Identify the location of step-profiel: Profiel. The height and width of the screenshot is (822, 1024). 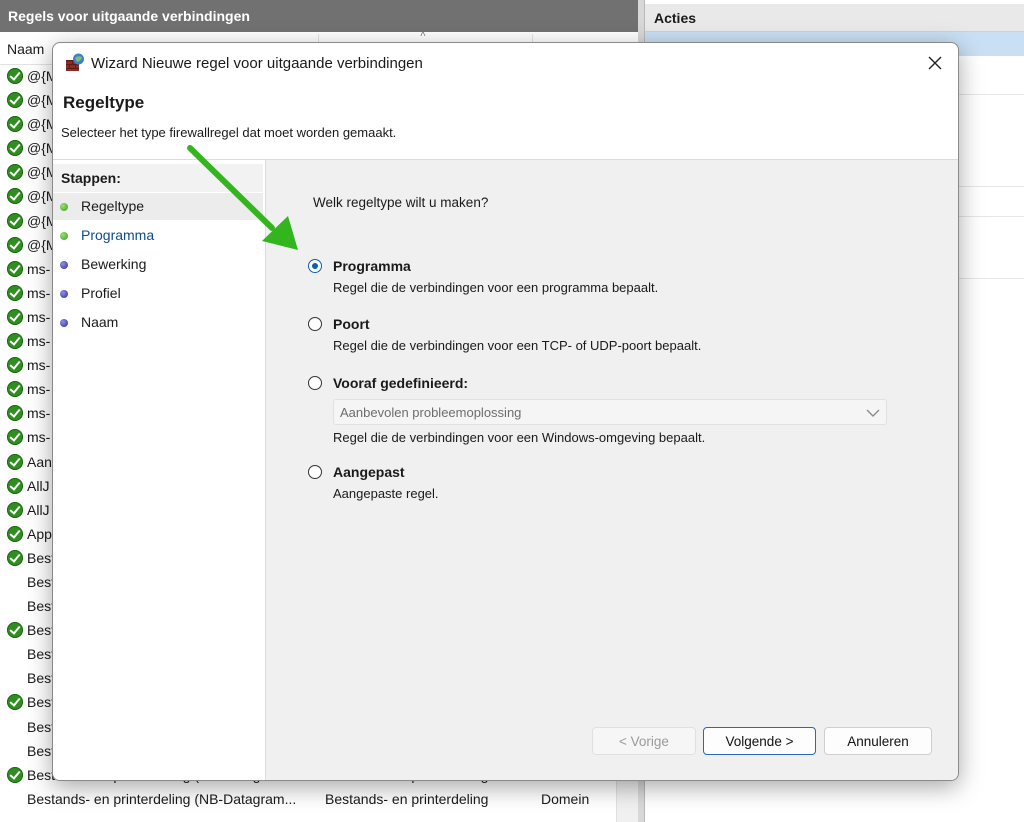
(158, 293).